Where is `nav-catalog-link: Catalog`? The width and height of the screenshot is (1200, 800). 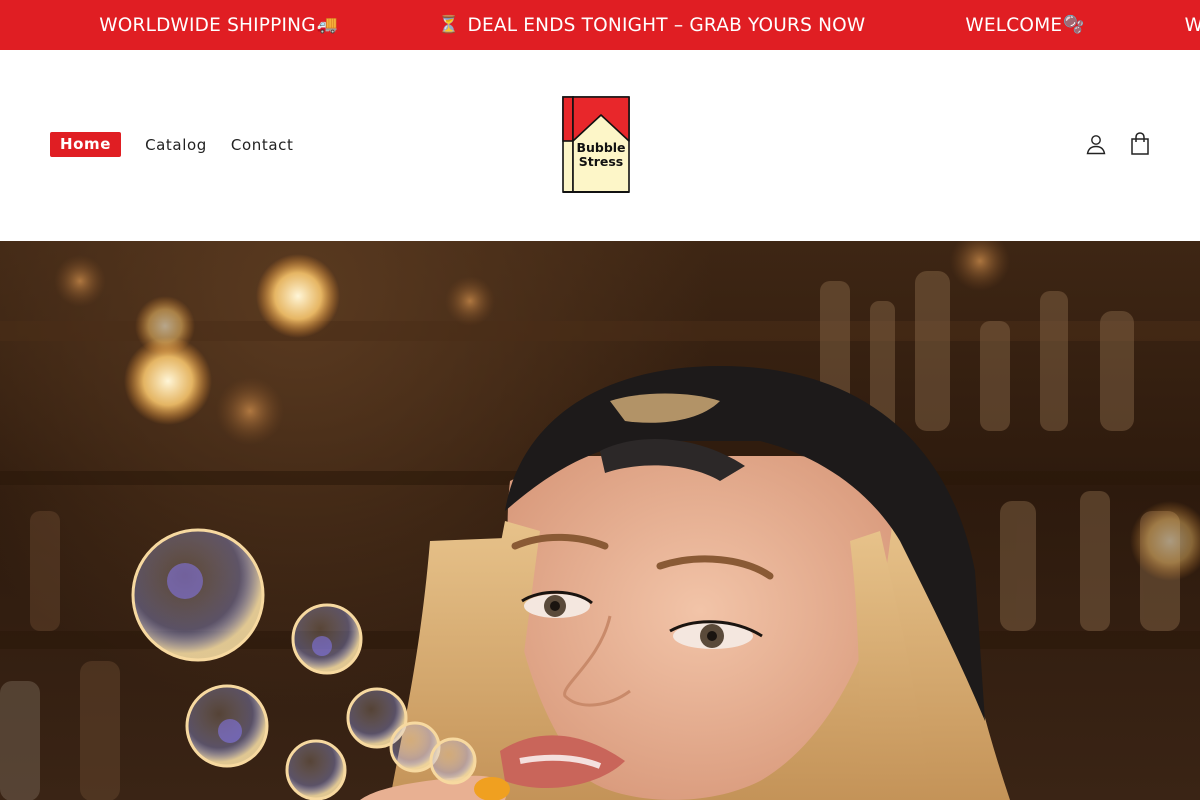 nav-catalog-link: Catalog is located at coordinates (176, 145).